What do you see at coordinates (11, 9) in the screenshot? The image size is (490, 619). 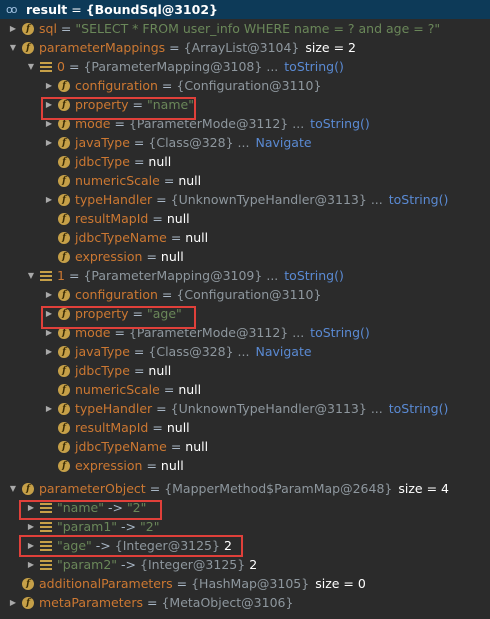 I see `watch-icon: oo` at bounding box center [11, 9].